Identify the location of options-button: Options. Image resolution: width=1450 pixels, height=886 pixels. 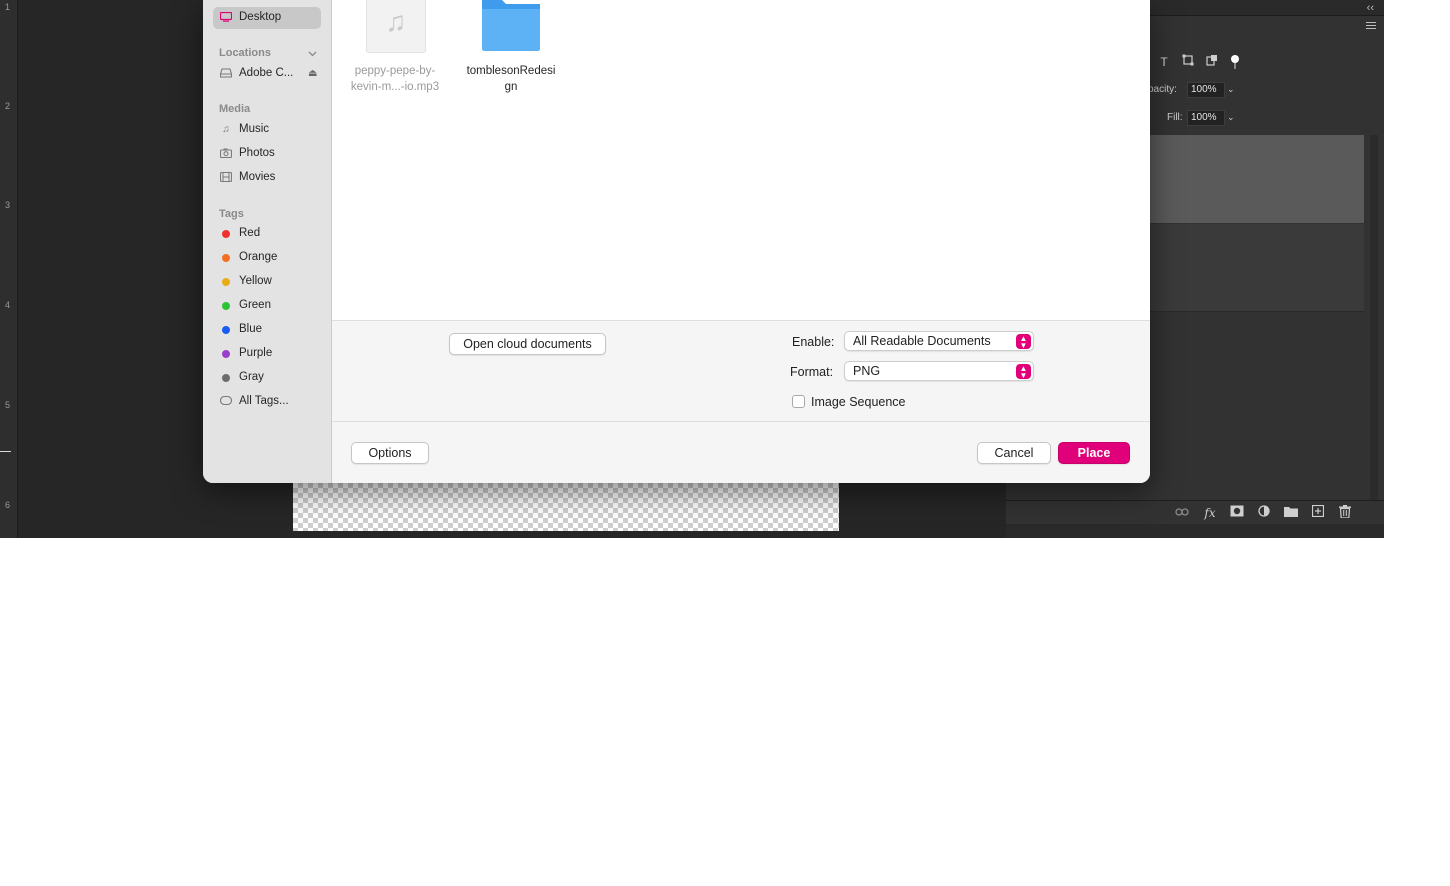
(390, 453).